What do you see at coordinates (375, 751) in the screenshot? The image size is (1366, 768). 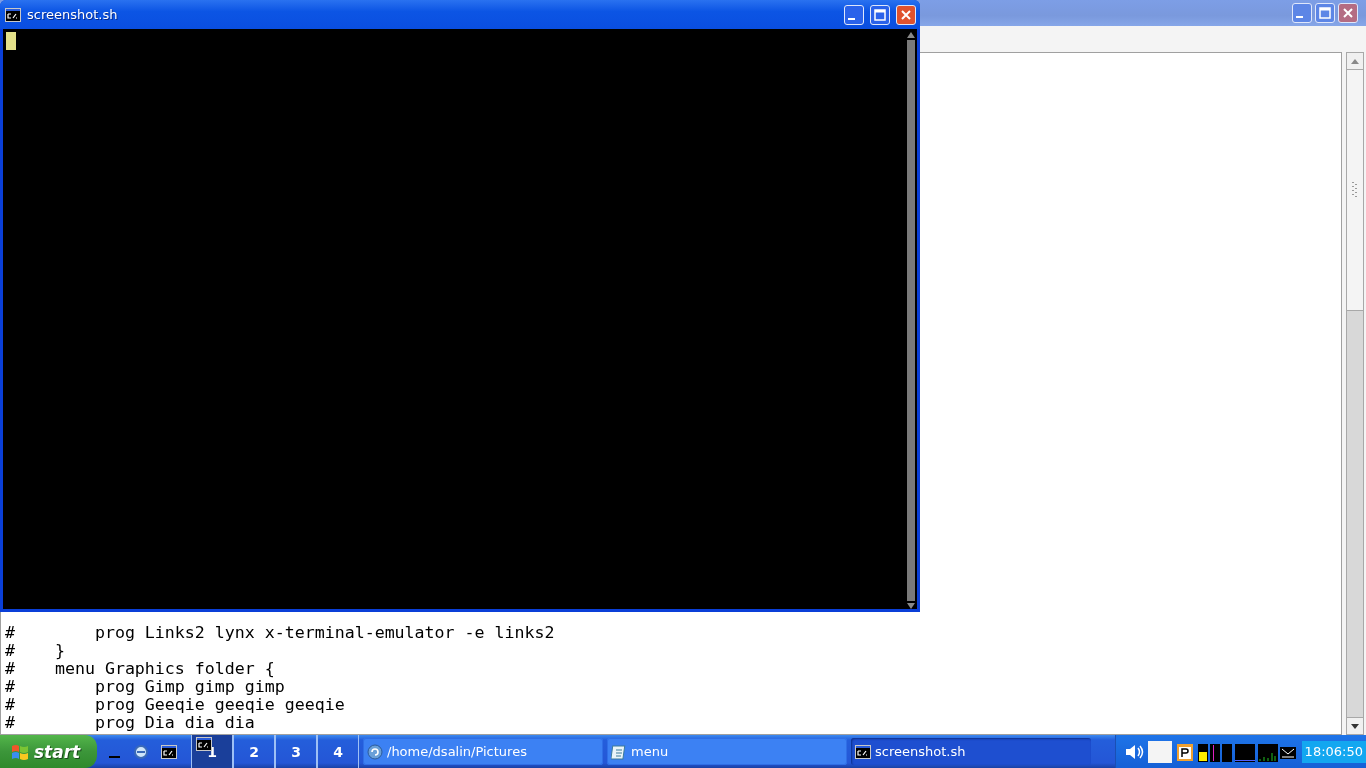 I see `swirl-icon` at bounding box center [375, 751].